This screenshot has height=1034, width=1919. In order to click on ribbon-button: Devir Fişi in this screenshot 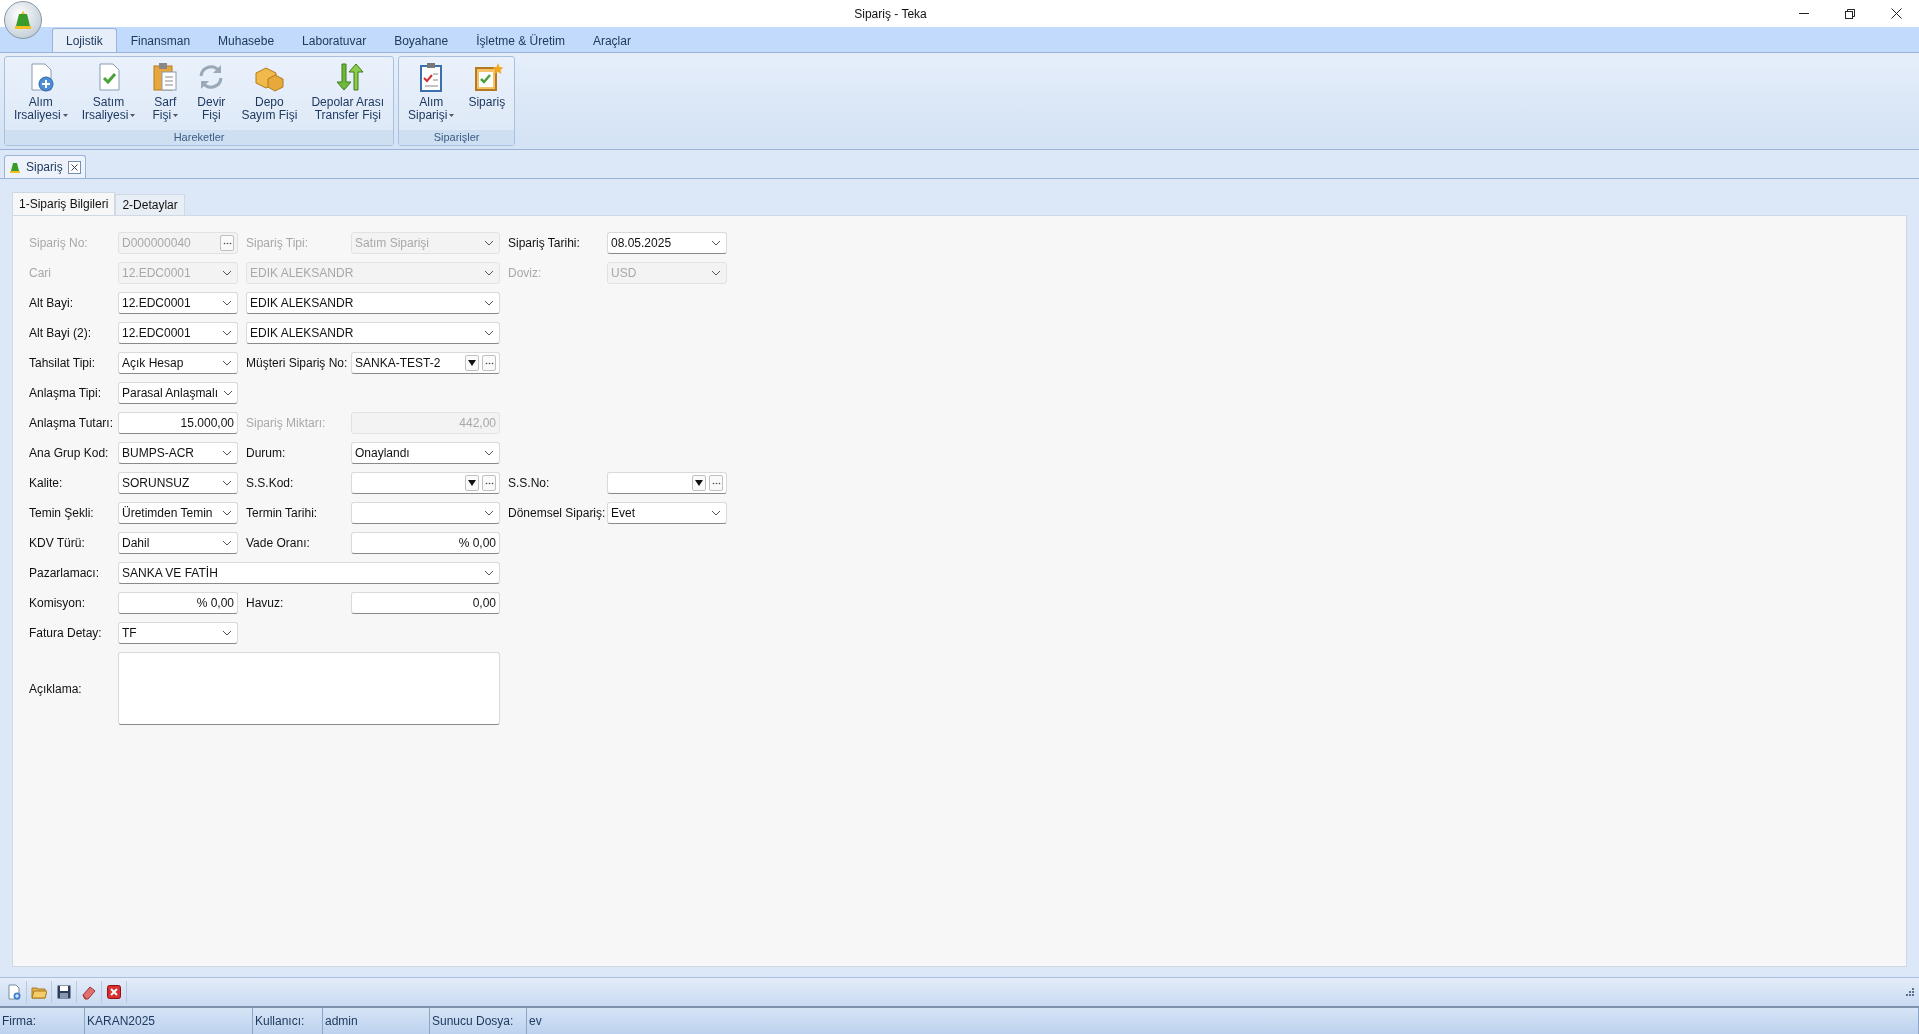, I will do `click(211, 94)`.